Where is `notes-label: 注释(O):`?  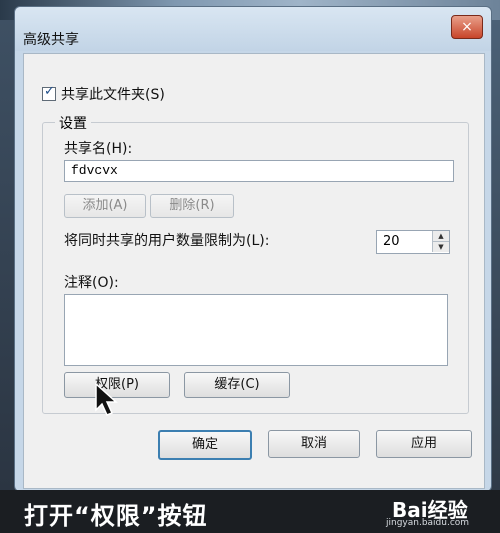 notes-label: 注释(O): is located at coordinates (91, 283).